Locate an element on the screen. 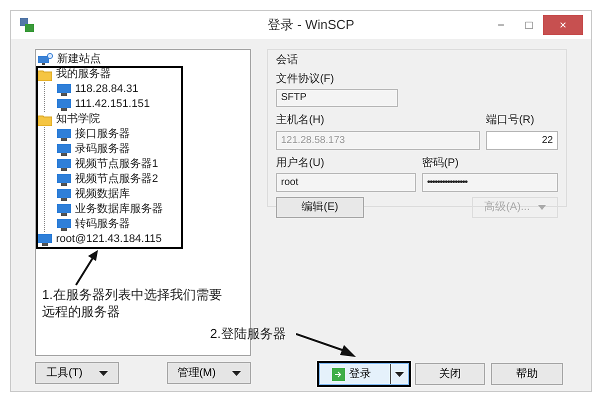  tree-item: 111.42.151.151 is located at coordinates (112, 104).